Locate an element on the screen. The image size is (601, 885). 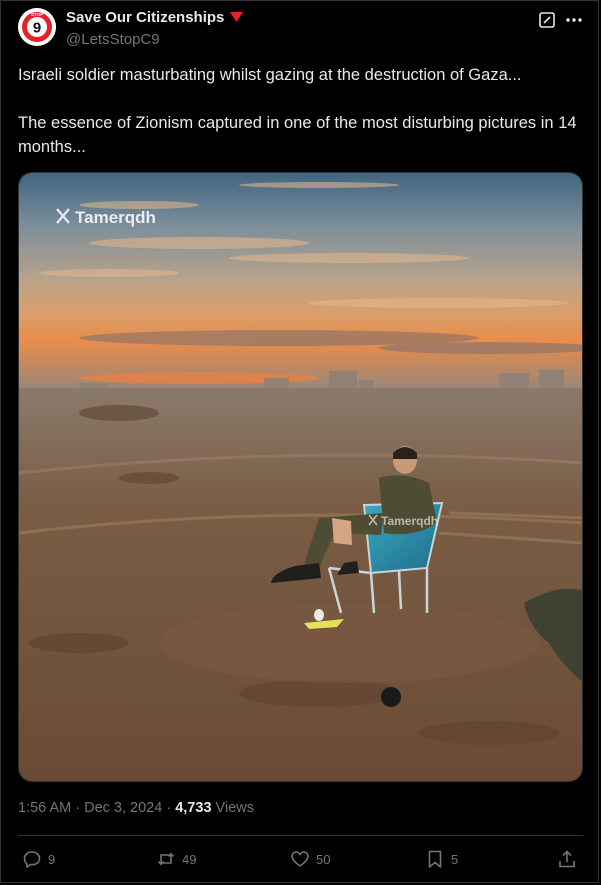
tweet-time: 1:56 AM is located at coordinates (44, 808).